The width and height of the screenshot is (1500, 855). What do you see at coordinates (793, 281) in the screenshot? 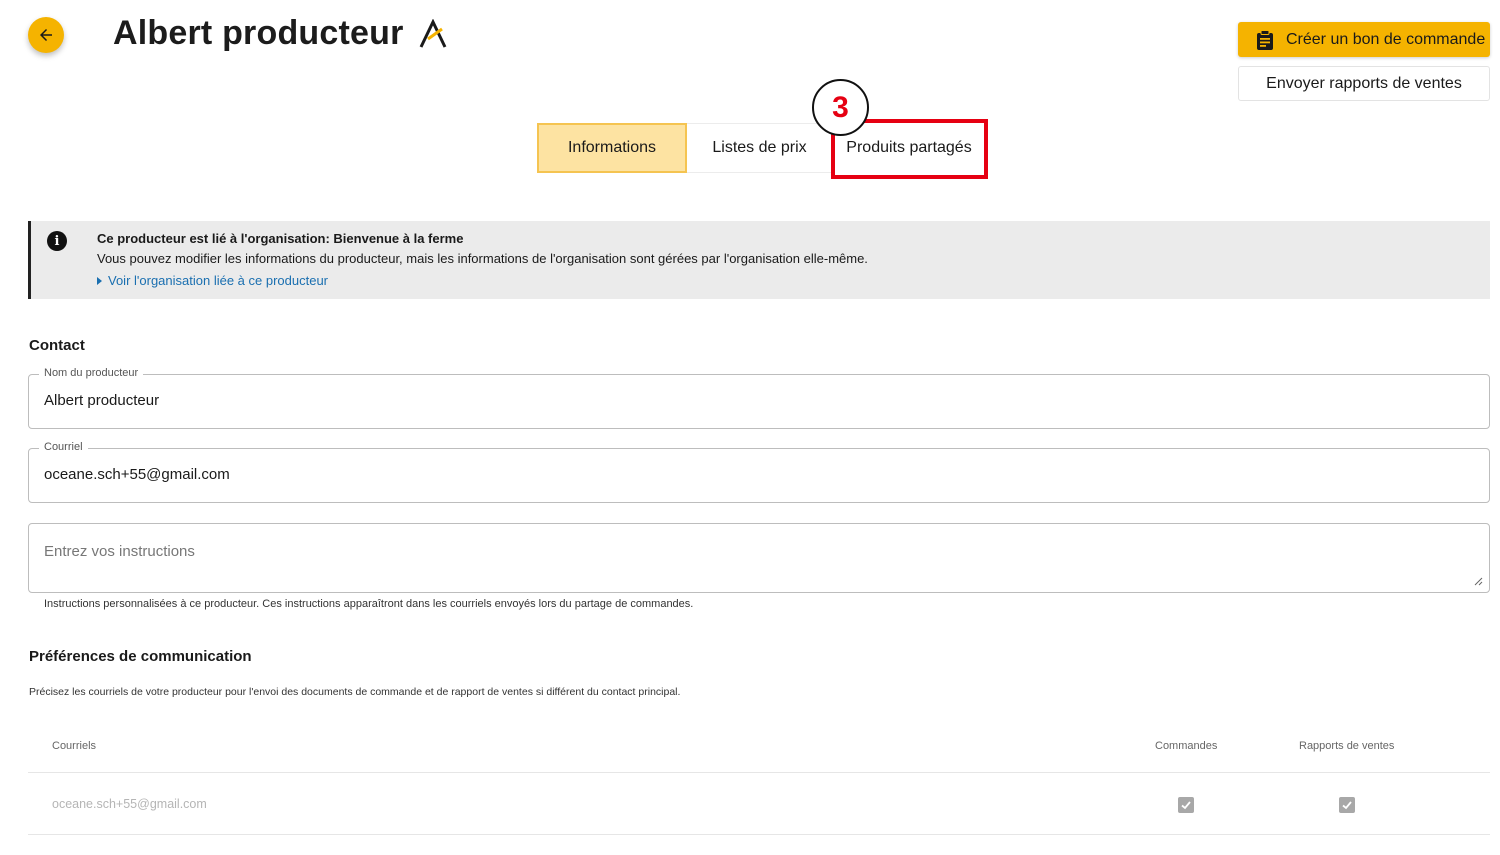
I see `view-organization-link: Voir l'organisation liée à ce producteur` at bounding box center [793, 281].